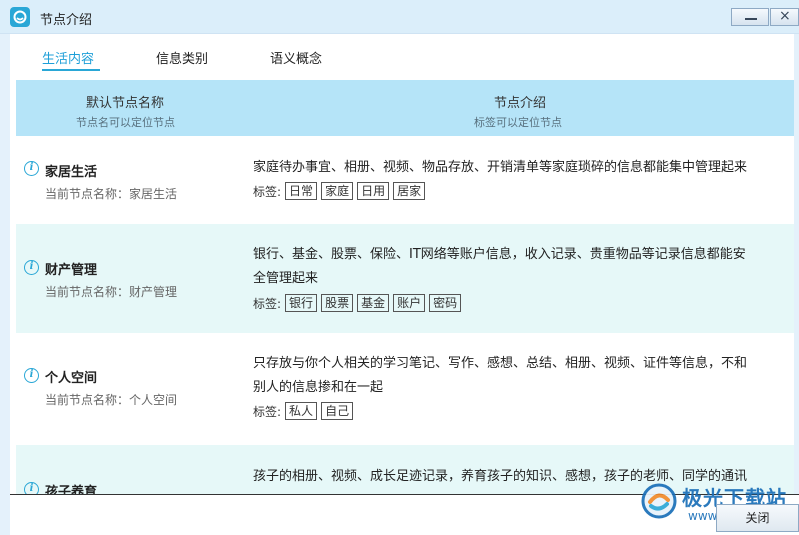 This screenshot has width=799, height=535. What do you see at coordinates (409, 191) in the screenshot?
I see `tag: 居家` at bounding box center [409, 191].